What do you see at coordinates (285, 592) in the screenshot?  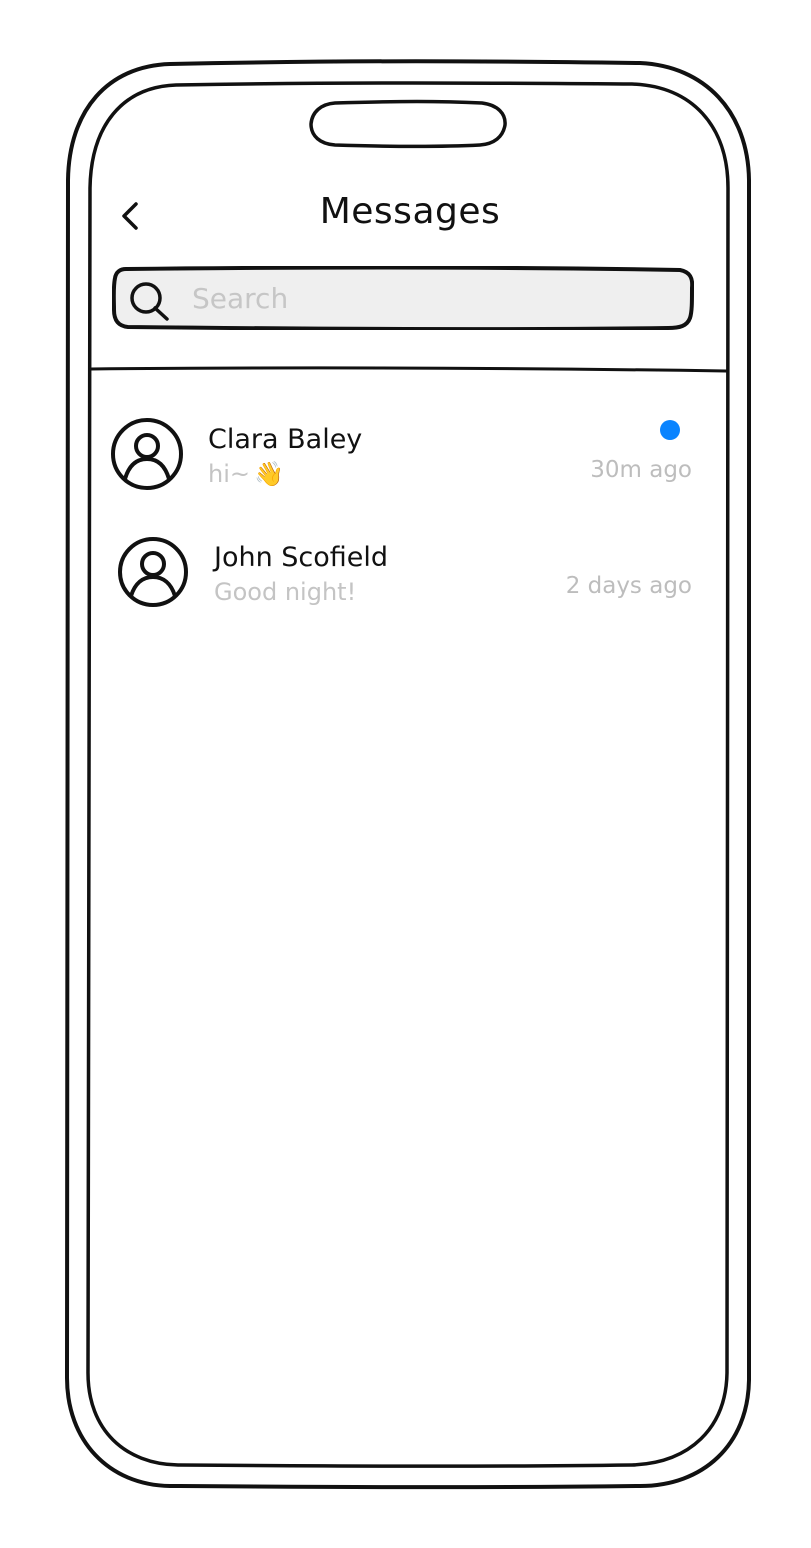 I see `message-preview: Good night!` at bounding box center [285, 592].